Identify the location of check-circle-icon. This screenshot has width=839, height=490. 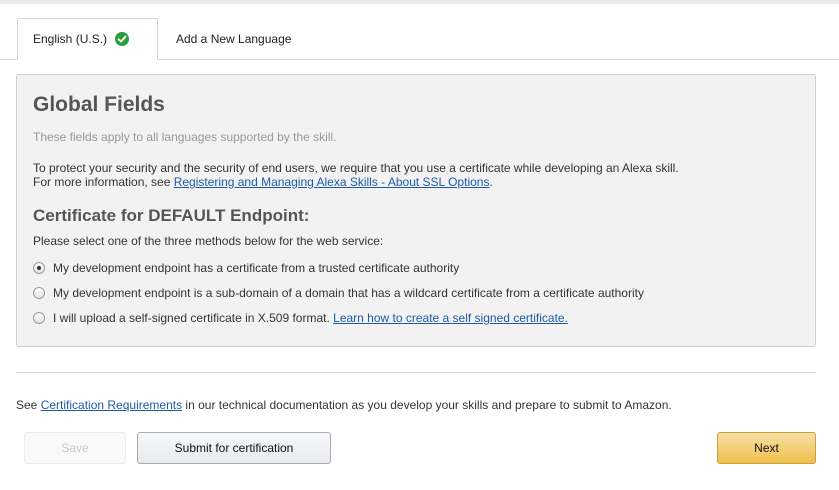
(122, 39).